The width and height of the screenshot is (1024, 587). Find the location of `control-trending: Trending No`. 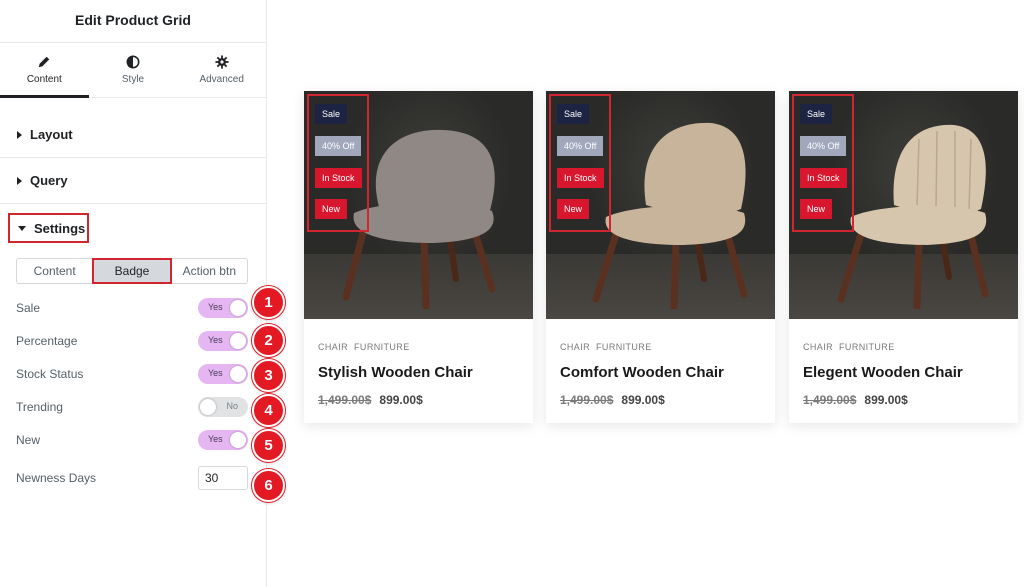

control-trending: Trending No is located at coordinates (132, 407).